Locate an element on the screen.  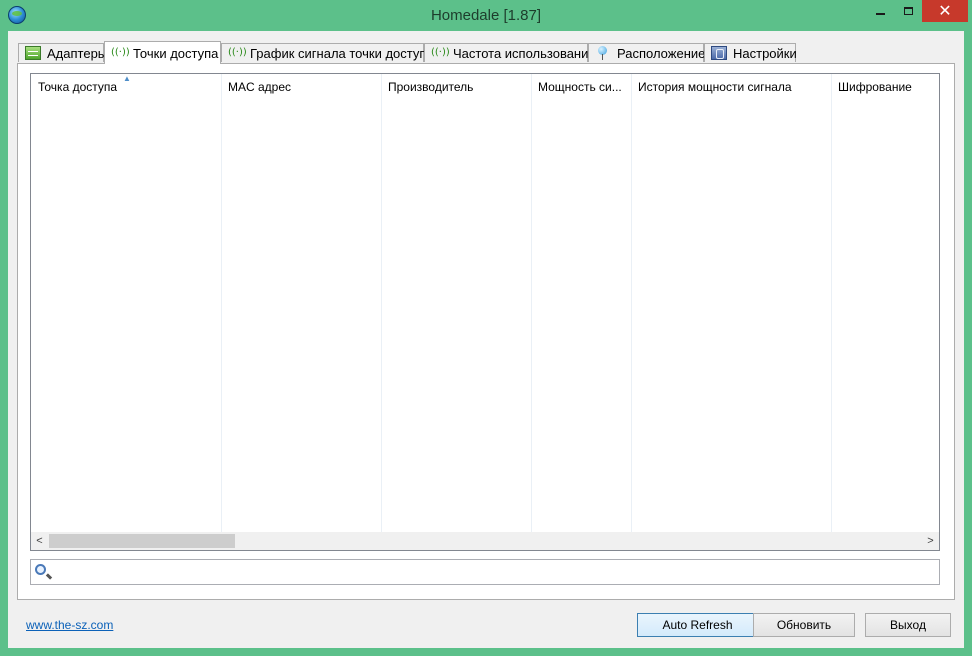
search-input is located at coordinates (497, 573).